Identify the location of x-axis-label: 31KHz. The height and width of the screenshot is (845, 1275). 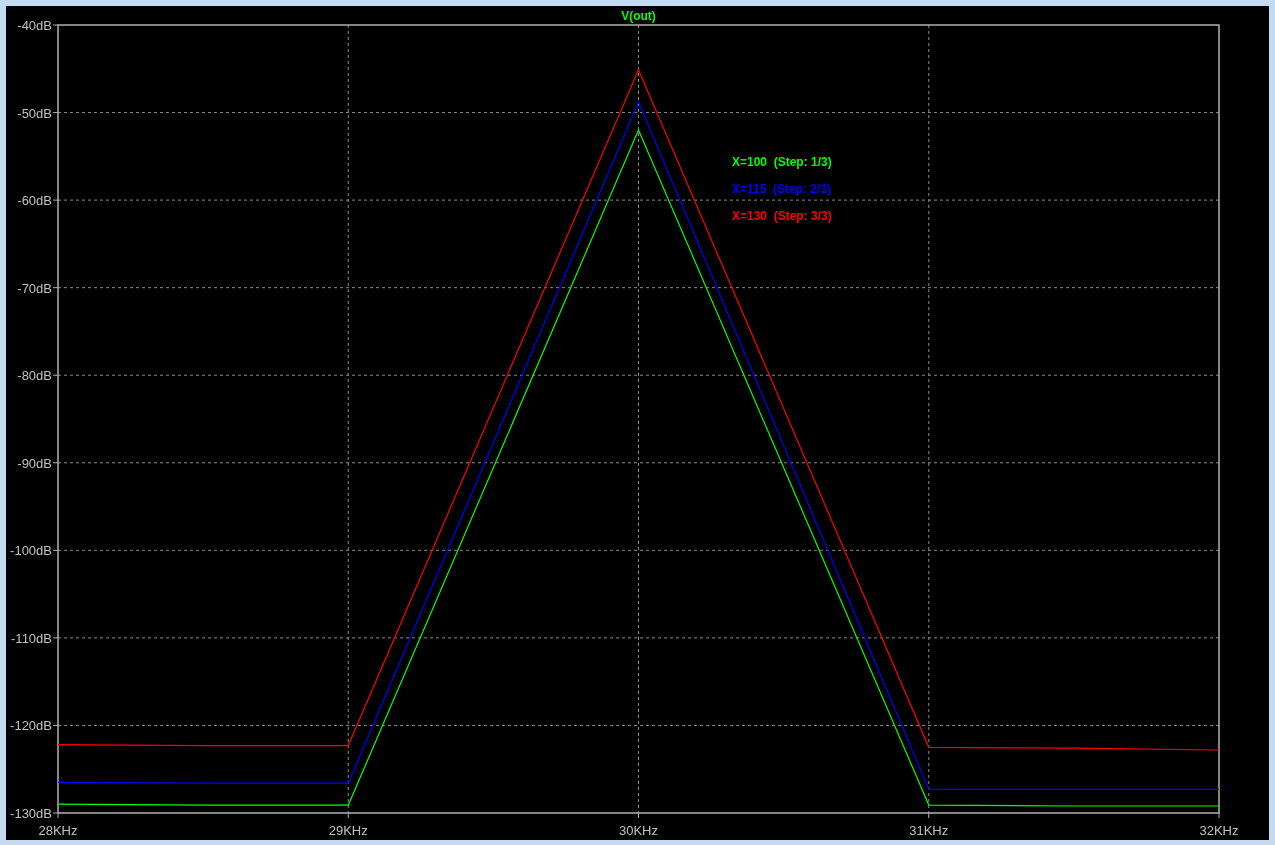
(929, 830).